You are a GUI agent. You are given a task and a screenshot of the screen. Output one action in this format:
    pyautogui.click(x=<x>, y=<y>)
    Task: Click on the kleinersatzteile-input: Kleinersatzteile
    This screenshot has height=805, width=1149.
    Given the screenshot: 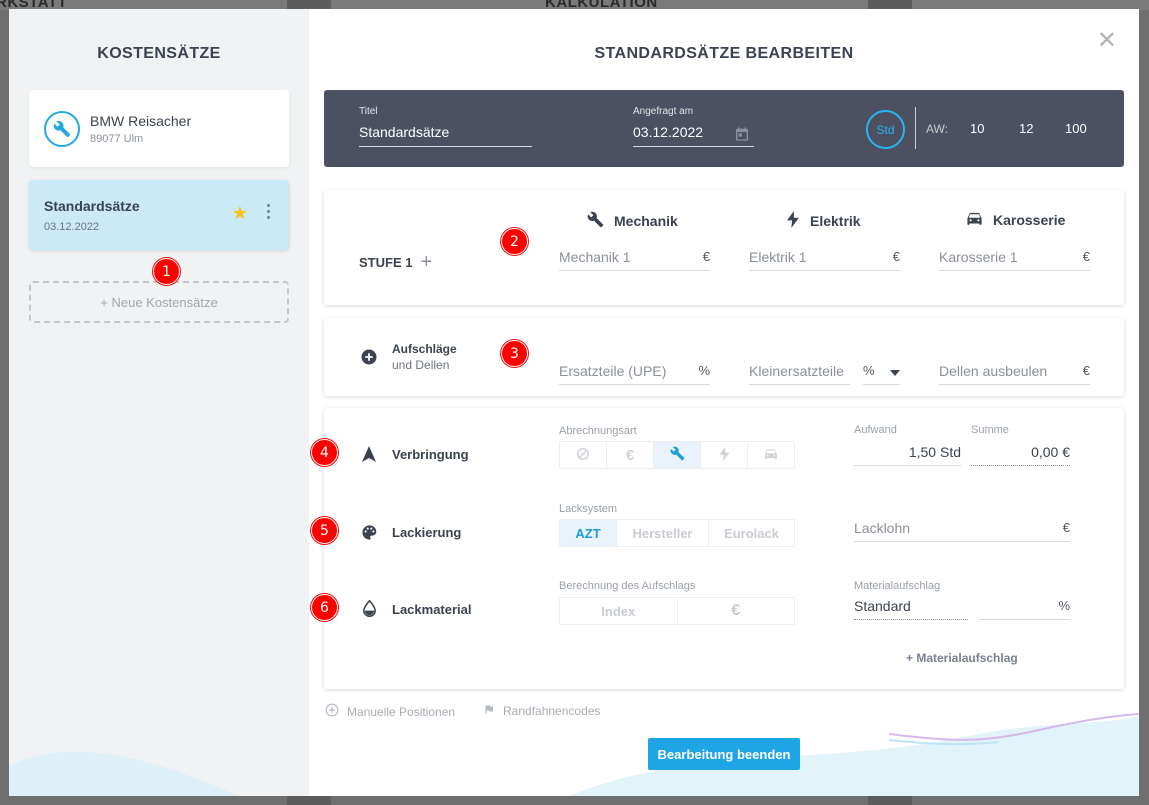 What is the action you would take?
    pyautogui.click(x=799, y=371)
    